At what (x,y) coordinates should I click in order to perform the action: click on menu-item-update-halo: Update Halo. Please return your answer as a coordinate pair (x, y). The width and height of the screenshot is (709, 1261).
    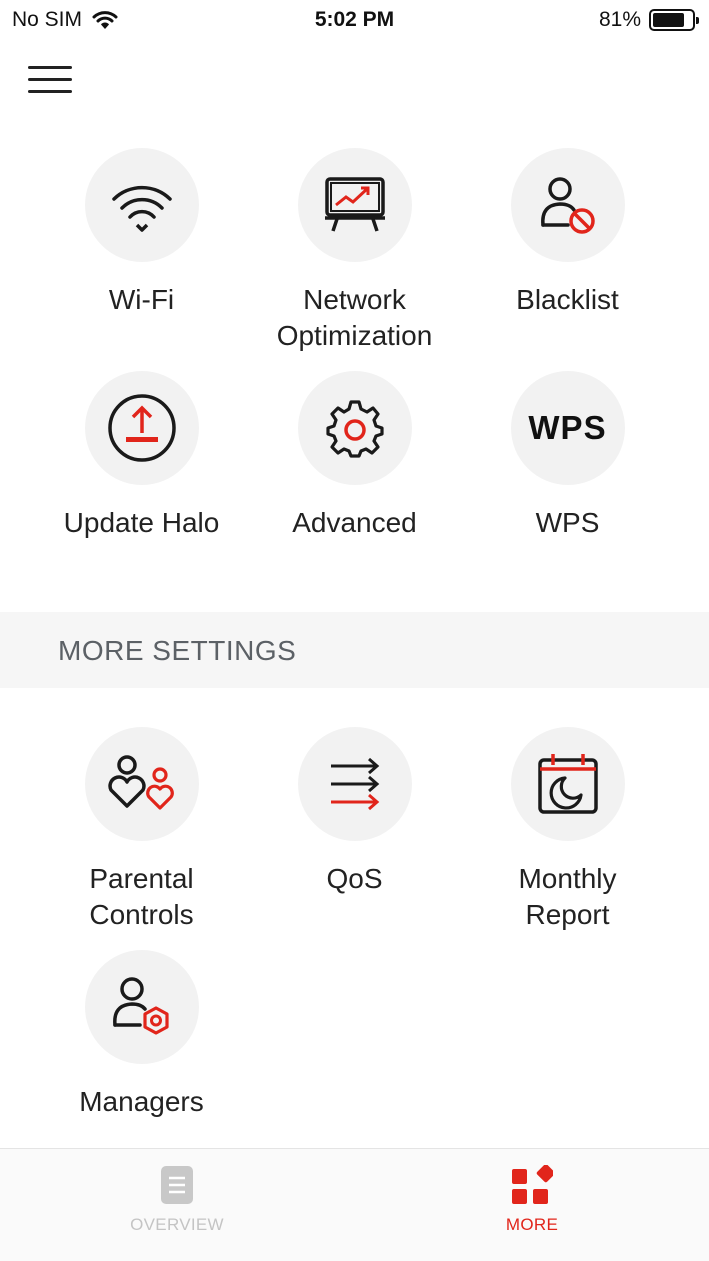
    Looking at the image, I should click on (141, 456).